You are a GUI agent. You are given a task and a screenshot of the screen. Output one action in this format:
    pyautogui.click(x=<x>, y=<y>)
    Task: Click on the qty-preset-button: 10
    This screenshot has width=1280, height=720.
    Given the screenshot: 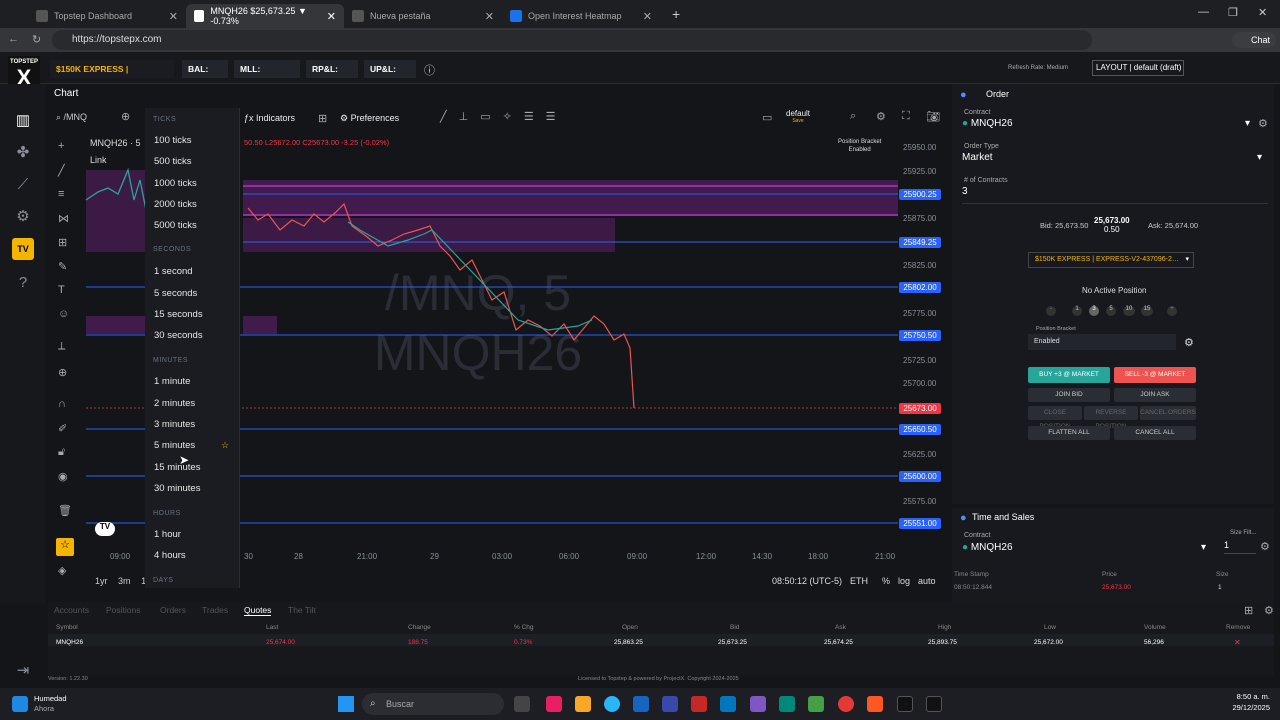 What is the action you would take?
    pyautogui.click(x=1129, y=311)
    